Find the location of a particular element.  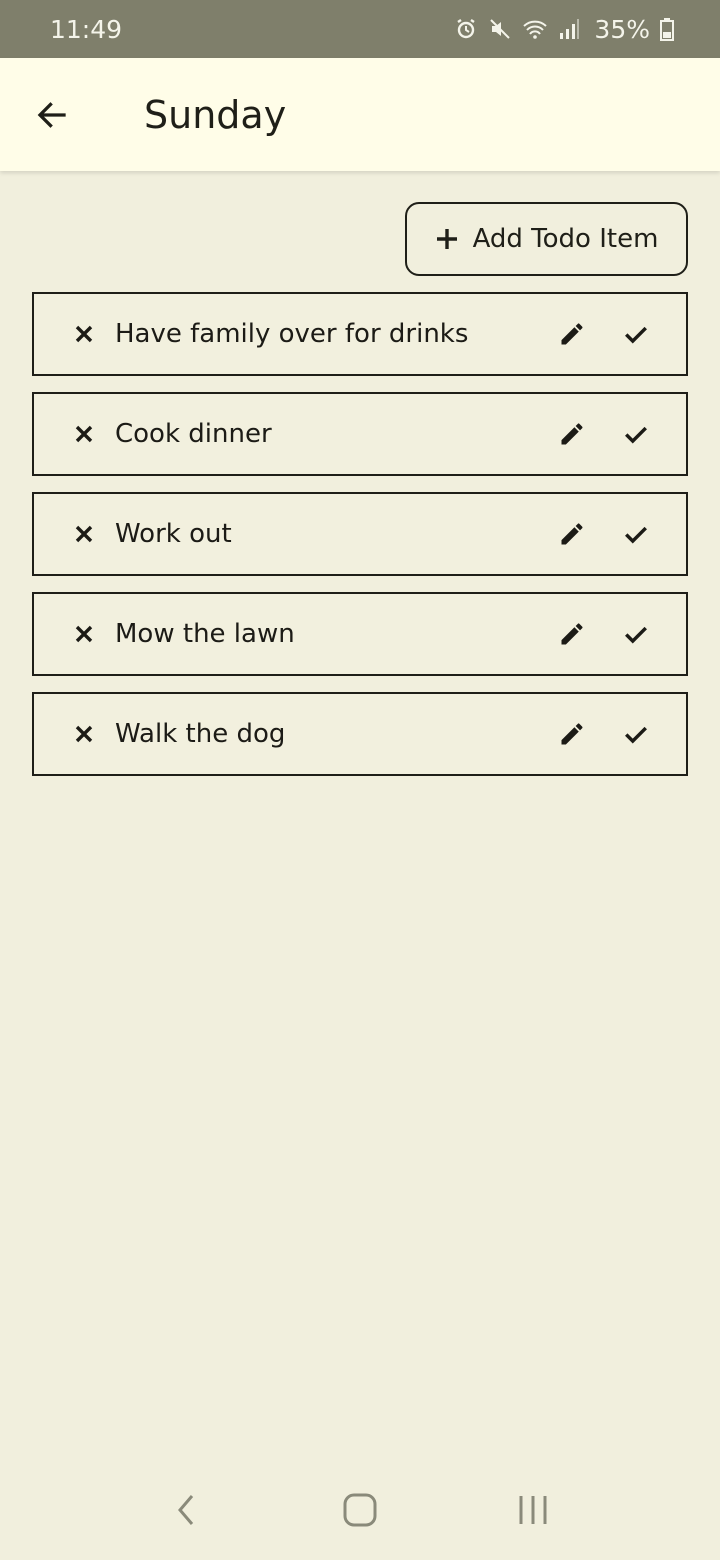

recents-nav-icon is located at coordinates (533, 1510).